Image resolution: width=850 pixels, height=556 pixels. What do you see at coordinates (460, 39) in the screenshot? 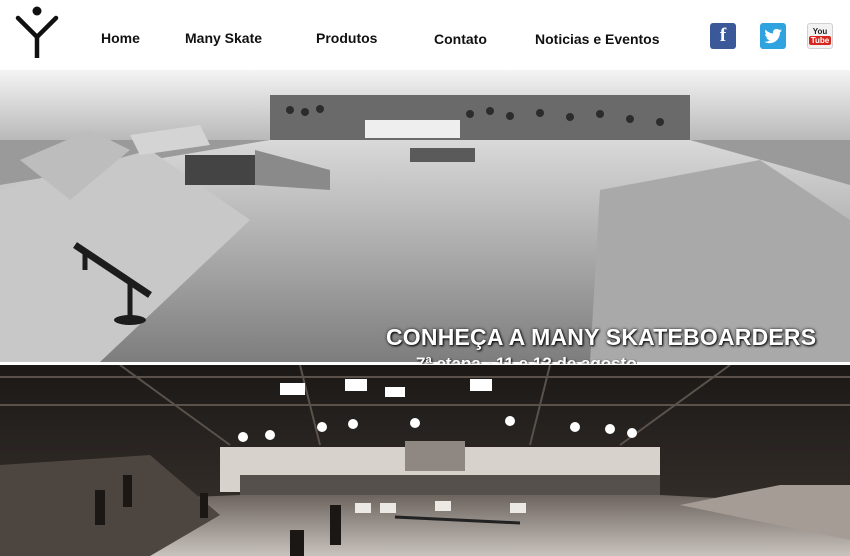
I see `nav-contato: Contato` at bounding box center [460, 39].